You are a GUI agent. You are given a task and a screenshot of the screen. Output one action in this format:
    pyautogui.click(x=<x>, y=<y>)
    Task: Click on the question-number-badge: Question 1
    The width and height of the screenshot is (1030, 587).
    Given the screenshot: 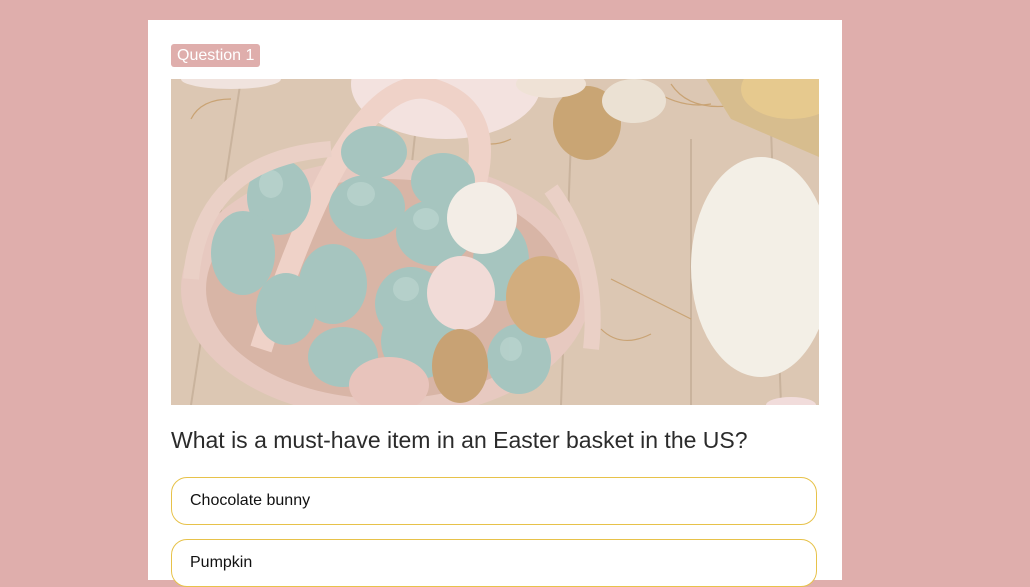 What is the action you would take?
    pyautogui.click(x=216, y=55)
    